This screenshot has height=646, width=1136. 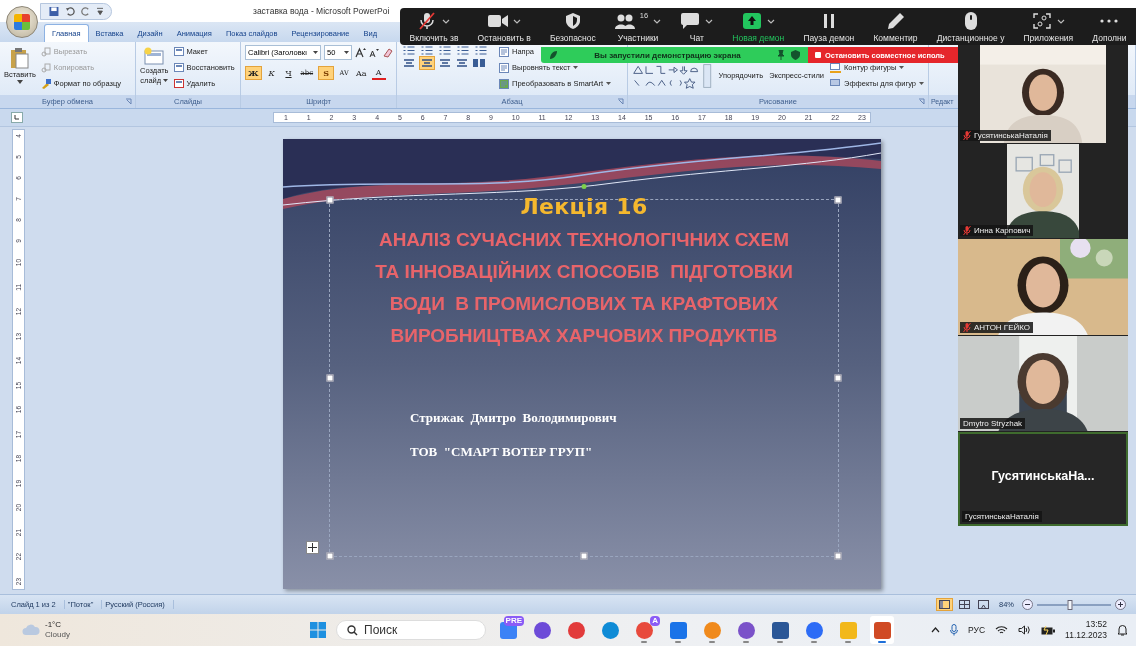 What do you see at coordinates (882, 630) in the screenshot?
I see `taskbar-app-button` at bounding box center [882, 630].